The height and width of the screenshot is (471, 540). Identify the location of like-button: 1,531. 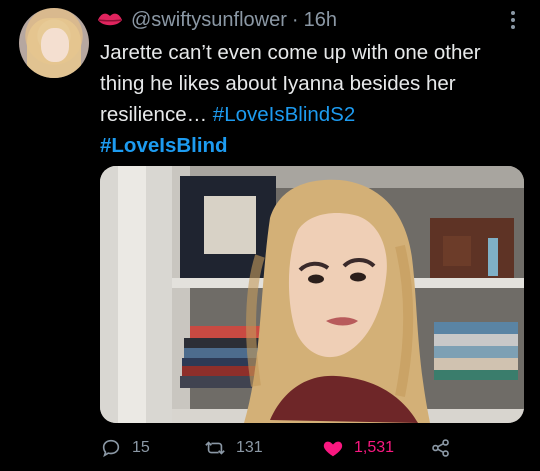
(358, 448).